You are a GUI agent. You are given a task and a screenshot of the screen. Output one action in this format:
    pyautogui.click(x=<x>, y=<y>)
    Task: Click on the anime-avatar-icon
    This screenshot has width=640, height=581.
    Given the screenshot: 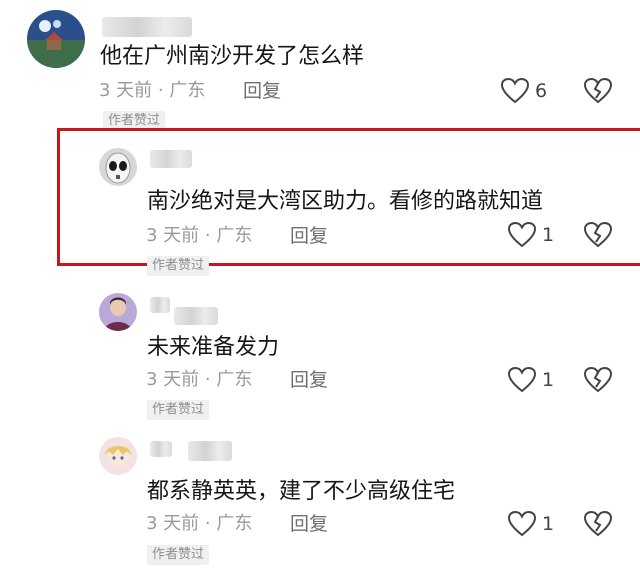 What is the action you would take?
    pyautogui.click(x=118, y=456)
    